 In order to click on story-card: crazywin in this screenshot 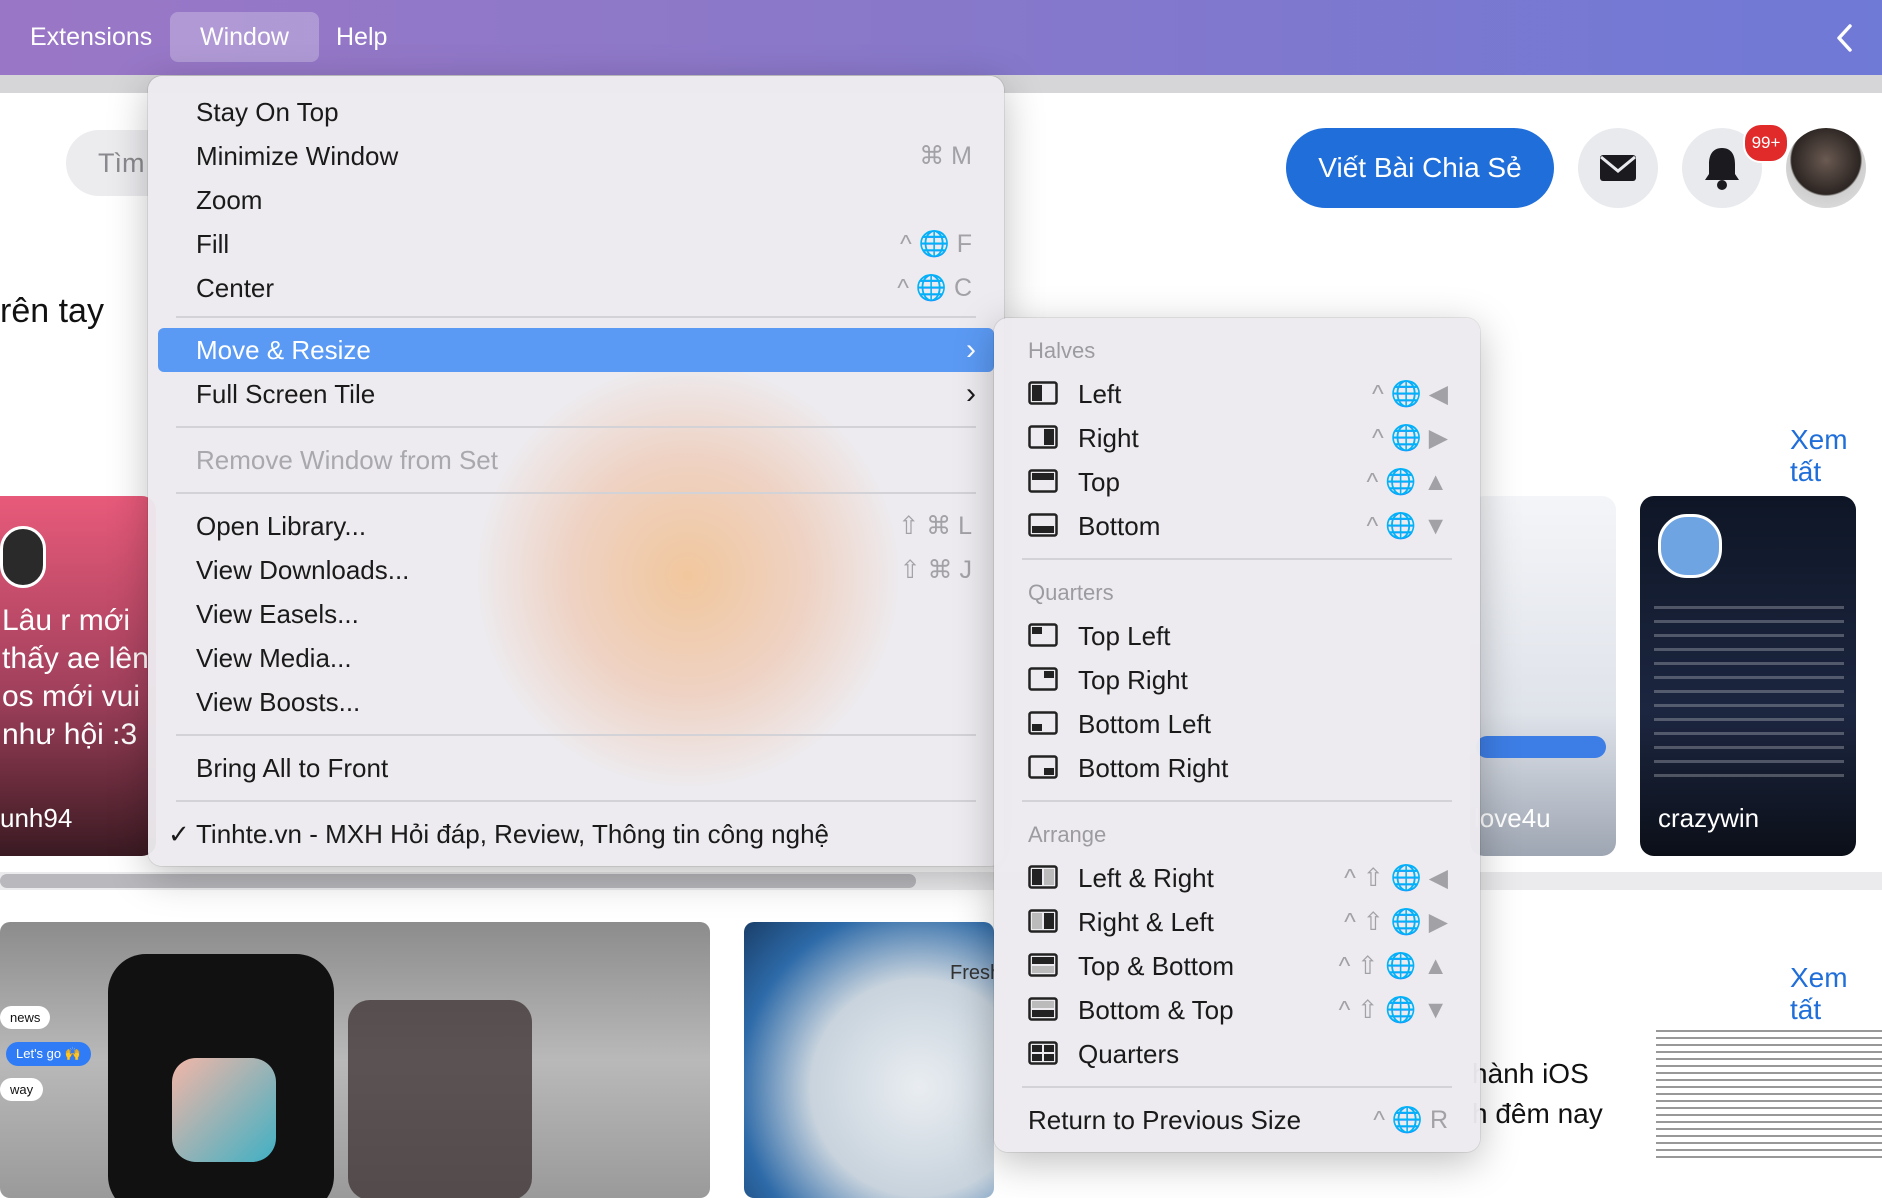, I will do `click(1748, 676)`.